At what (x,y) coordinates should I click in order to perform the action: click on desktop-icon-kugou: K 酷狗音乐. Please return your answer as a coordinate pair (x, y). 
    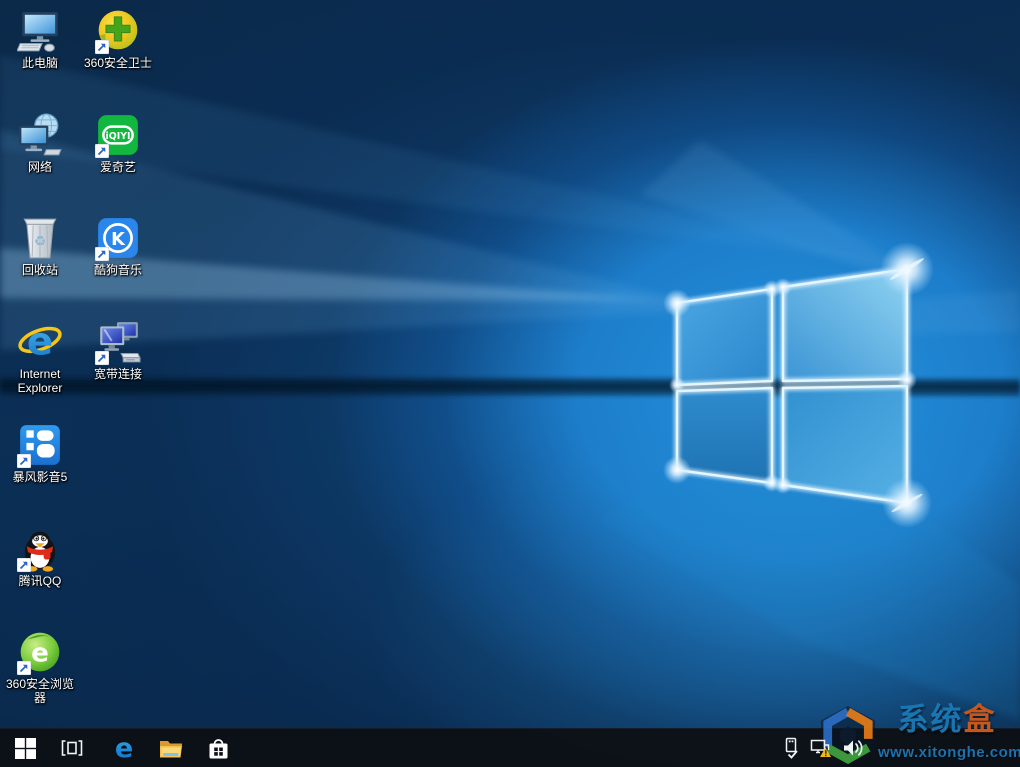
    Looking at the image, I should click on (118, 246).